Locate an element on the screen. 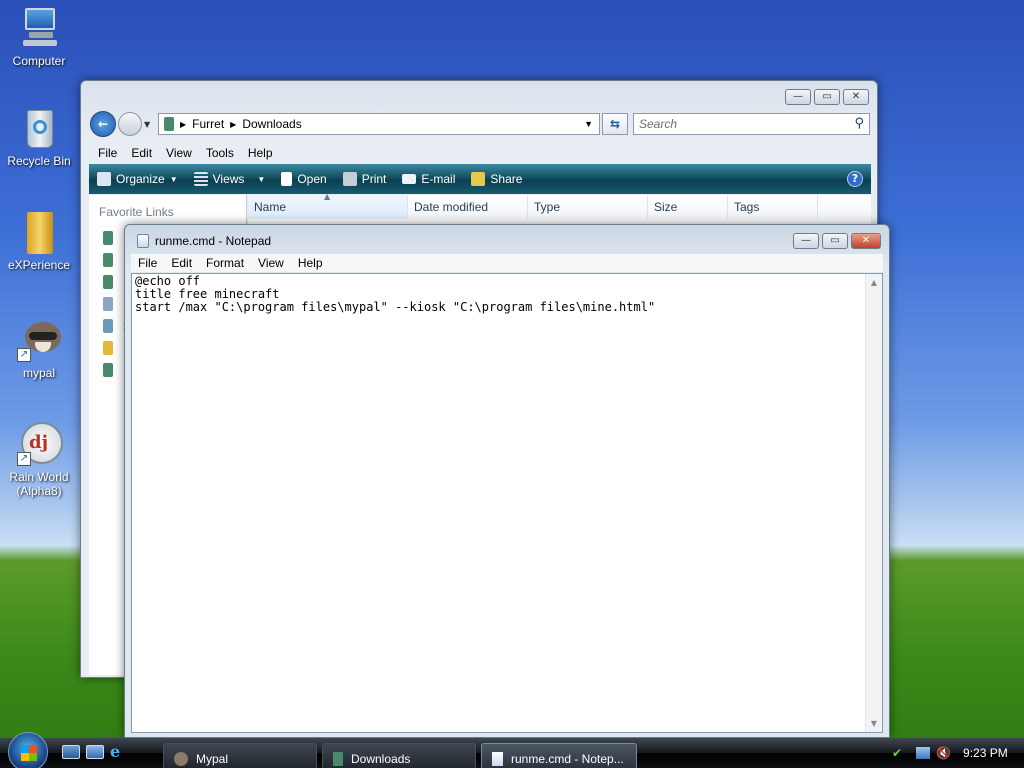 This screenshot has width=1024, height=768. favorite-links-heading: Favorite Links is located at coordinates (136, 212).